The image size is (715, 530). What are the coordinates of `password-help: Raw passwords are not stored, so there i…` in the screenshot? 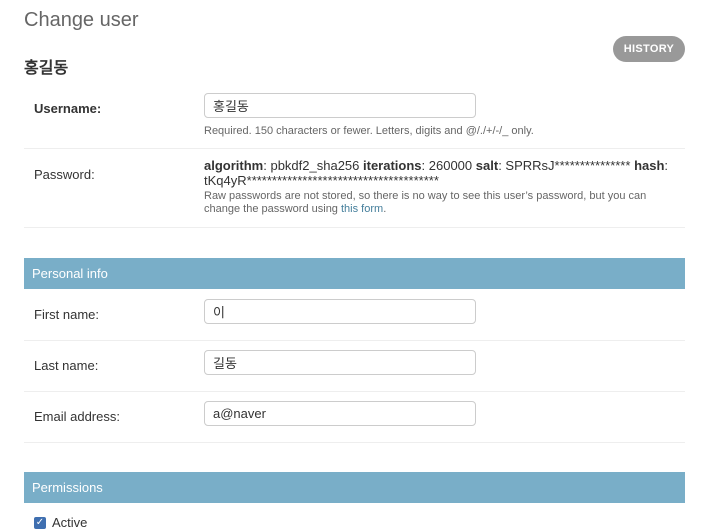 It's located at (429, 203).